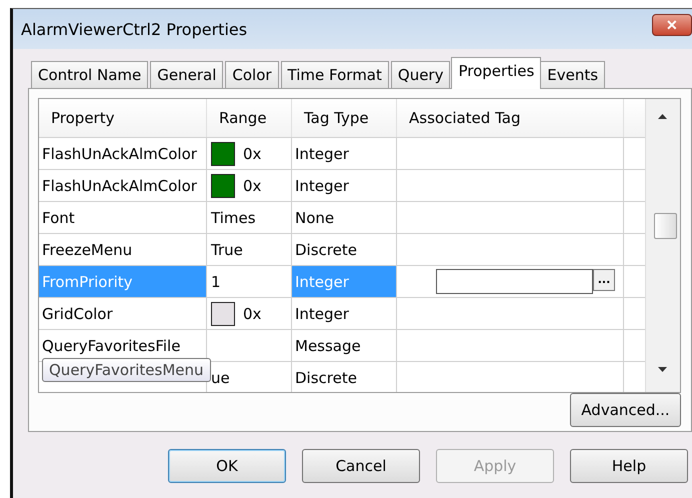 This screenshot has width=692, height=498. I want to click on dialog-button: Help, so click(629, 466).